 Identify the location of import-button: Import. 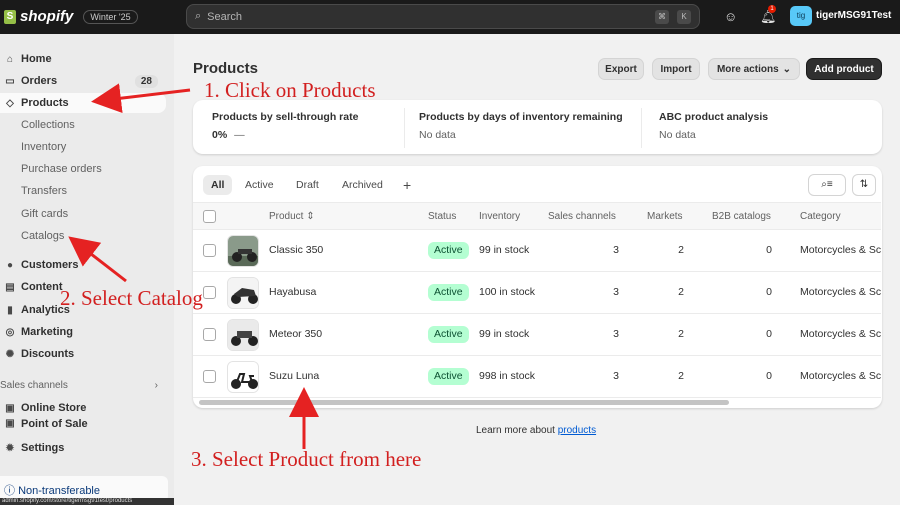
(676, 69).